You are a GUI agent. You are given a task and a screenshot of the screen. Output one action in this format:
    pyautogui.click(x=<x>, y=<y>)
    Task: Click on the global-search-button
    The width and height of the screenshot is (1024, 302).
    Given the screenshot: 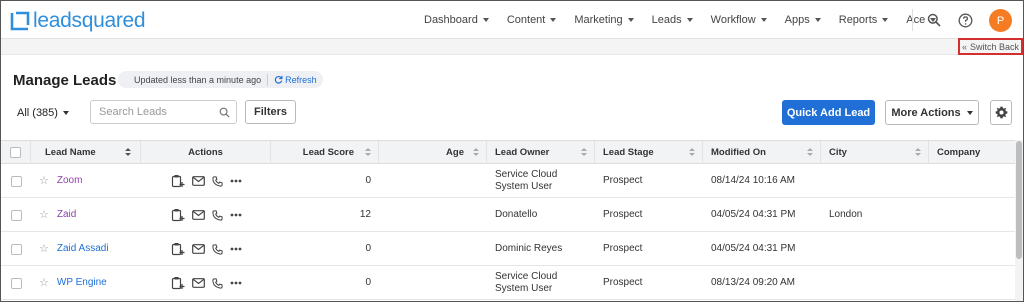 What is the action you would take?
    pyautogui.click(x=934, y=20)
    